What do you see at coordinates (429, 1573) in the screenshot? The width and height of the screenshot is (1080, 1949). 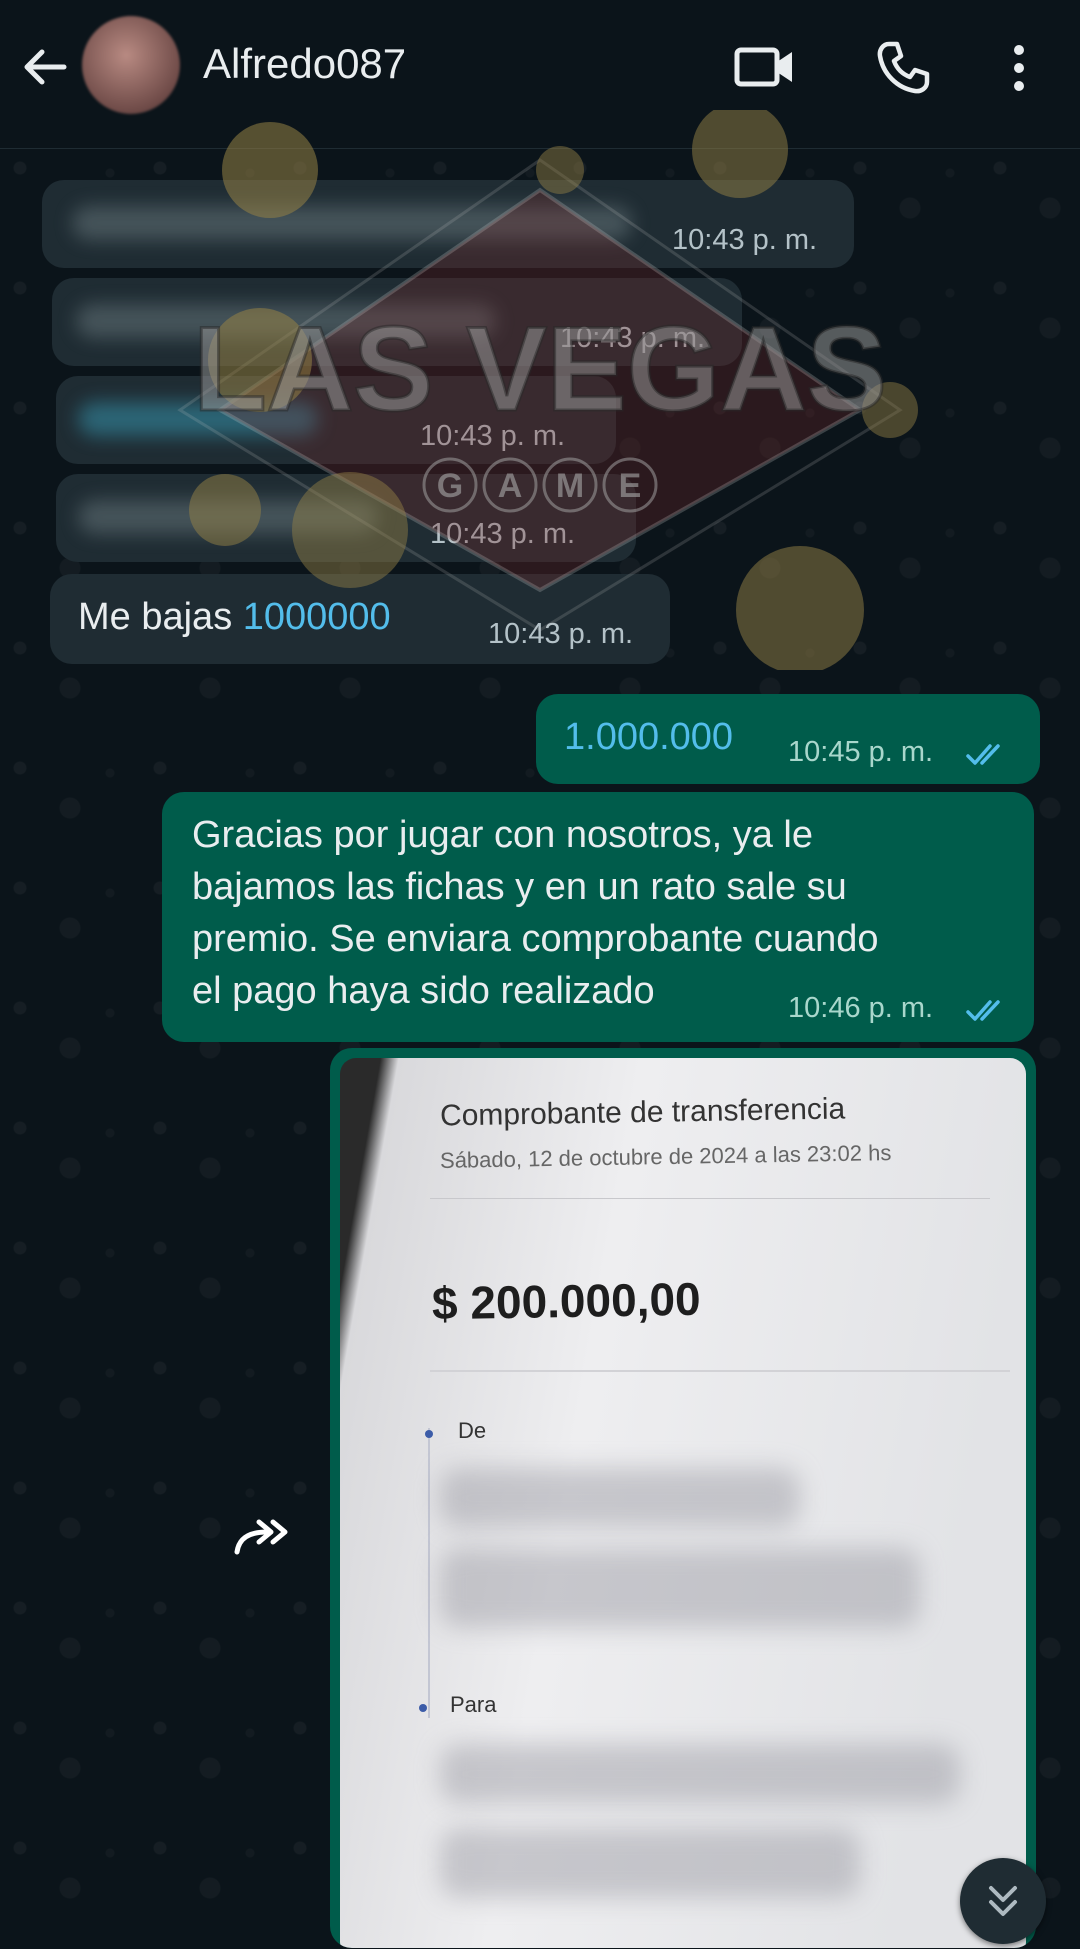 I see `receipt-timeline` at bounding box center [429, 1573].